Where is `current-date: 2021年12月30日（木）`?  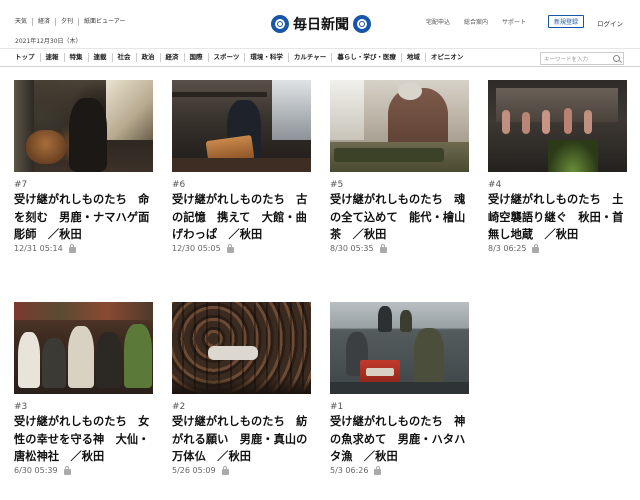 current-date: 2021年12月30日（木） is located at coordinates (48, 41).